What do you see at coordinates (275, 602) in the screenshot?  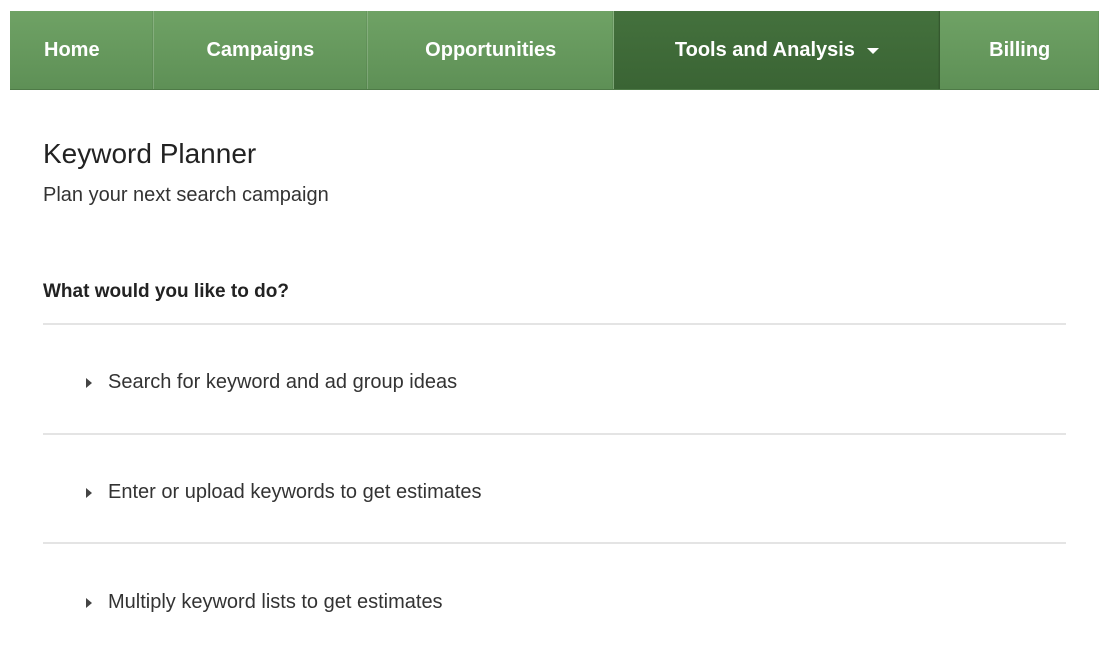 I see `option-label: Multiply keyword lists to get estimates` at bounding box center [275, 602].